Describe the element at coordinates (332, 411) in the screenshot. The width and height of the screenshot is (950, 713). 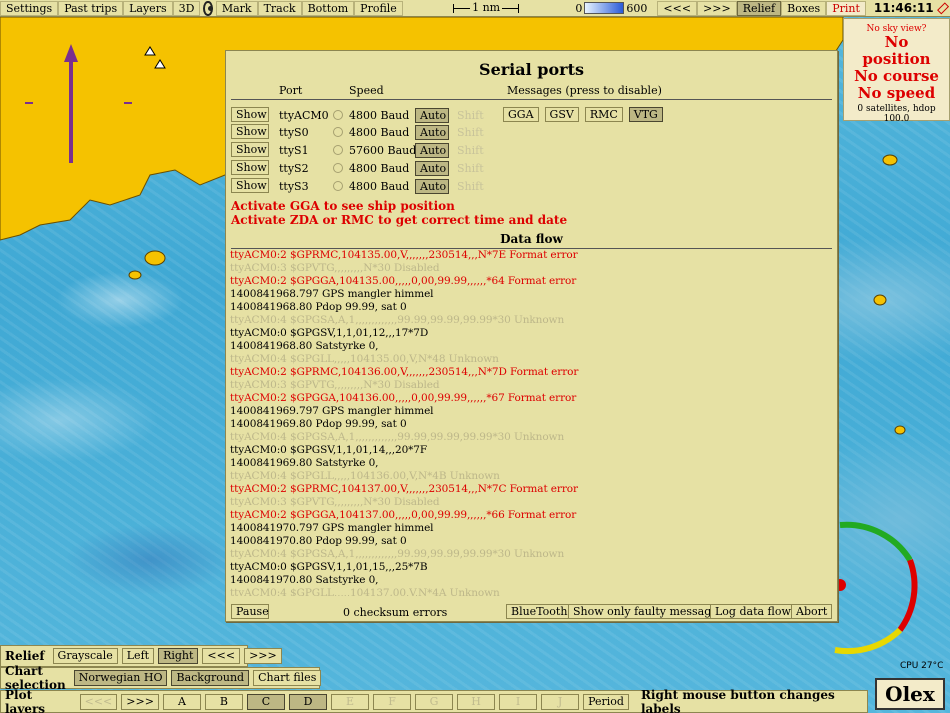
I see `data-flow-line: 1400841969.797 GPS mangler himmel` at that location.